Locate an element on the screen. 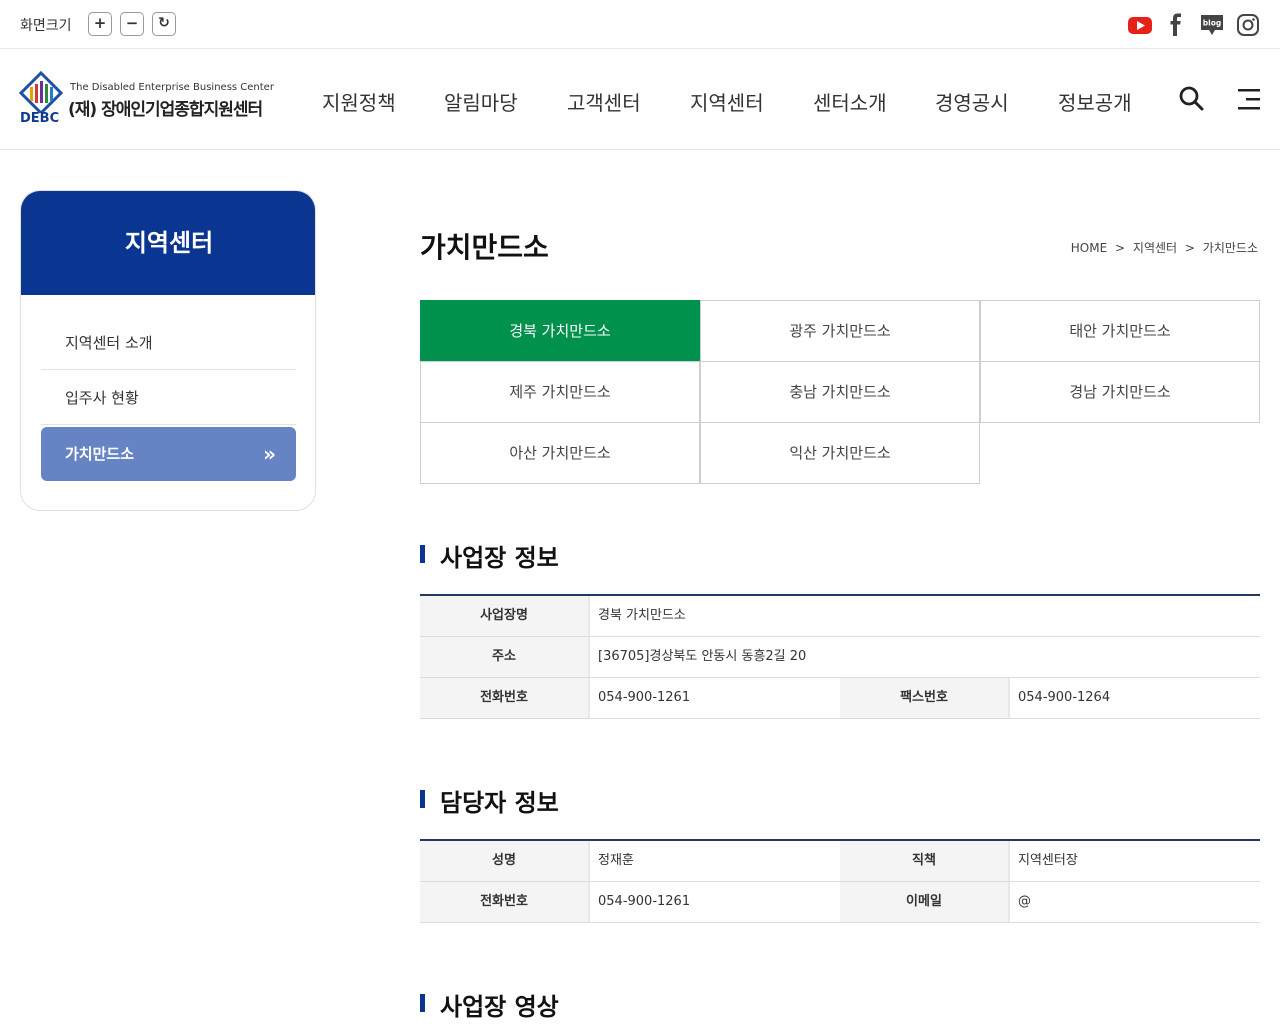 The width and height of the screenshot is (1280, 1024). tab-iksan: 익산 가치만드소 is located at coordinates (840, 453).